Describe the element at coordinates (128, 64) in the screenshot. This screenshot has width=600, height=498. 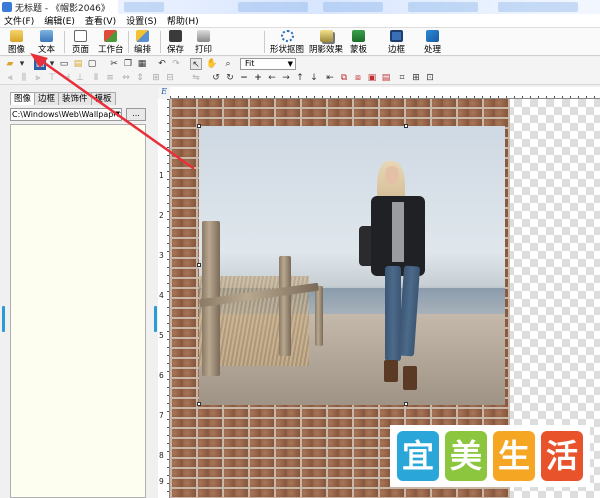
I see `copy-icon: ❐` at that location.